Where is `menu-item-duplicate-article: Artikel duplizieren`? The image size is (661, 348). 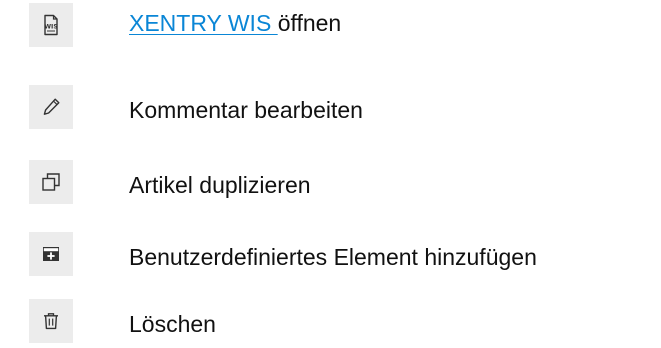 menu-item-duplicate-article: Artikel duplizieren is located at coordinates (330, 183).